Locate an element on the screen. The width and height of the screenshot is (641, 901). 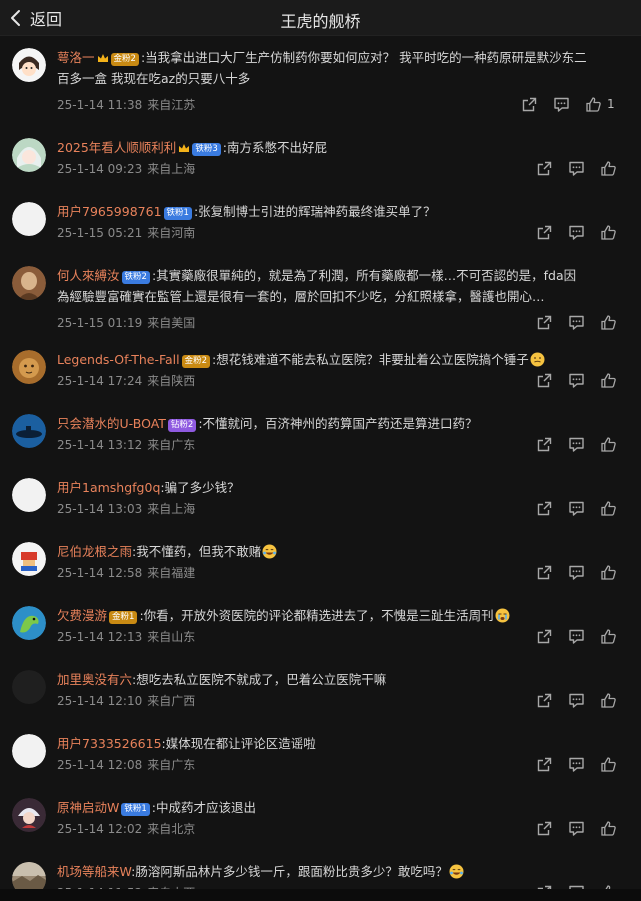
comment-item: 用户1amshgfg0q:骗了多少钱？ 25-1-14 13:03 来自上海 is located at coordinates (320, 498).